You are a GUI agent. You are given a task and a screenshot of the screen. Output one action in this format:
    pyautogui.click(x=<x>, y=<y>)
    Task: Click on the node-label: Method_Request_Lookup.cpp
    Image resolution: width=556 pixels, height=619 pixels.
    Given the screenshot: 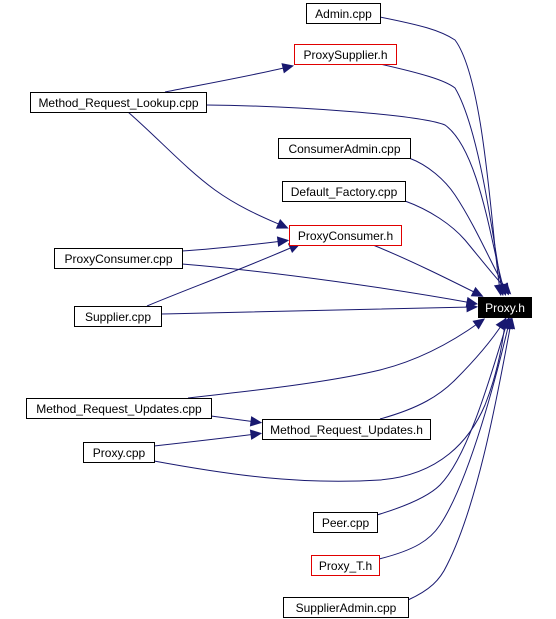 What is the action you would take?
    pyautogui.click(x=118, y=103)
    